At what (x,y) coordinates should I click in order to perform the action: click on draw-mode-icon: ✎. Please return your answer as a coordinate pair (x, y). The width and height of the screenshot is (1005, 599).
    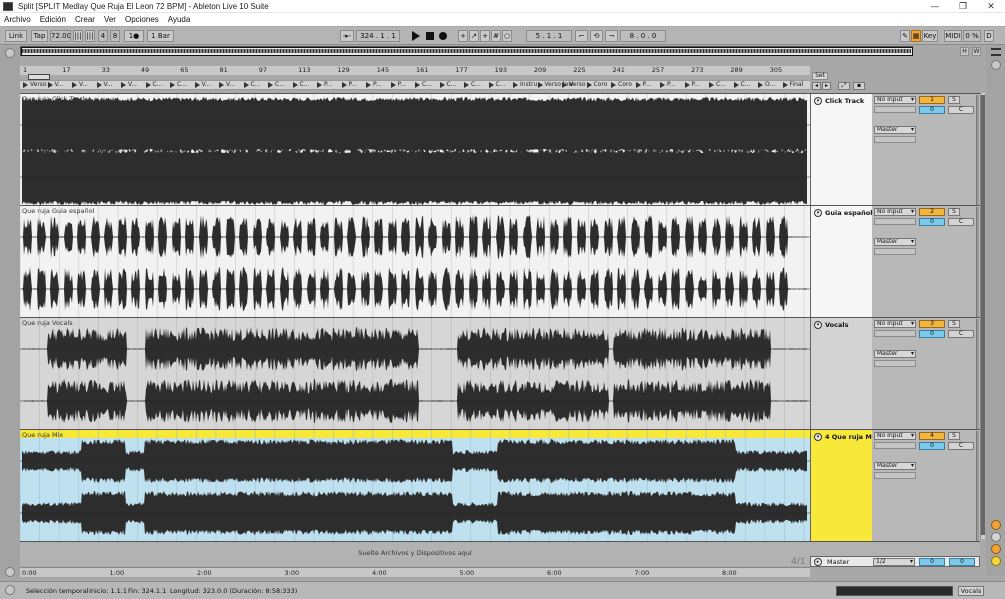
    Looking at the image, I should click on (905, 36).